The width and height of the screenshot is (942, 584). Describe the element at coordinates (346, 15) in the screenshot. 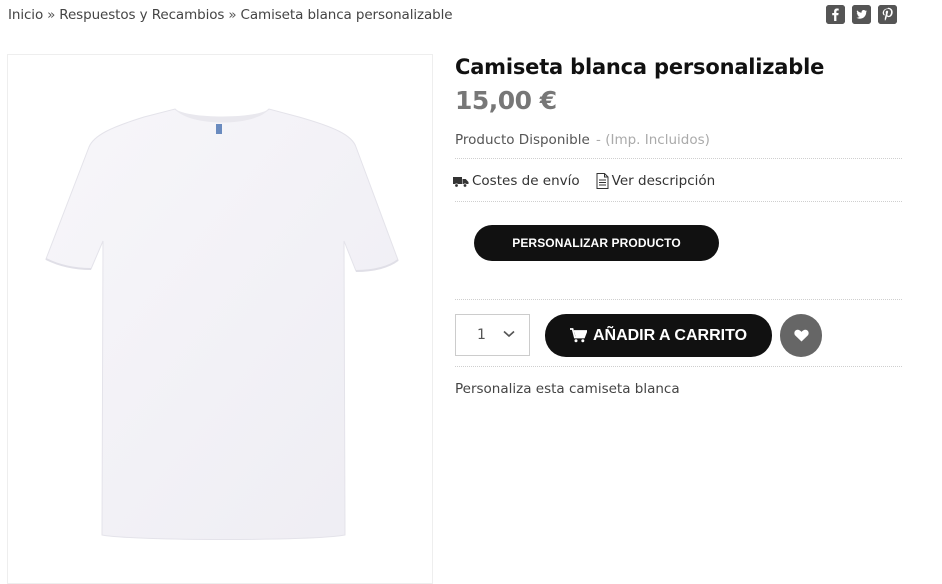

I see `breadcrumb-current: Camiseta blanca personalizable` at that location.